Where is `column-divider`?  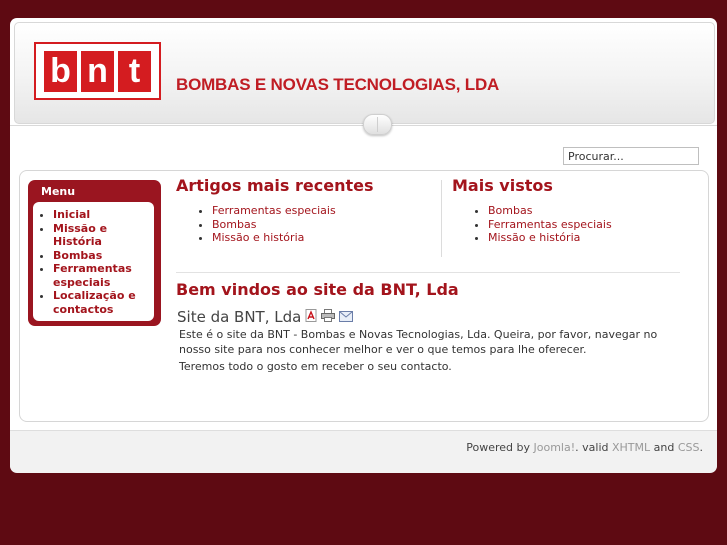 column-divider is located at coordinates (441, 218).